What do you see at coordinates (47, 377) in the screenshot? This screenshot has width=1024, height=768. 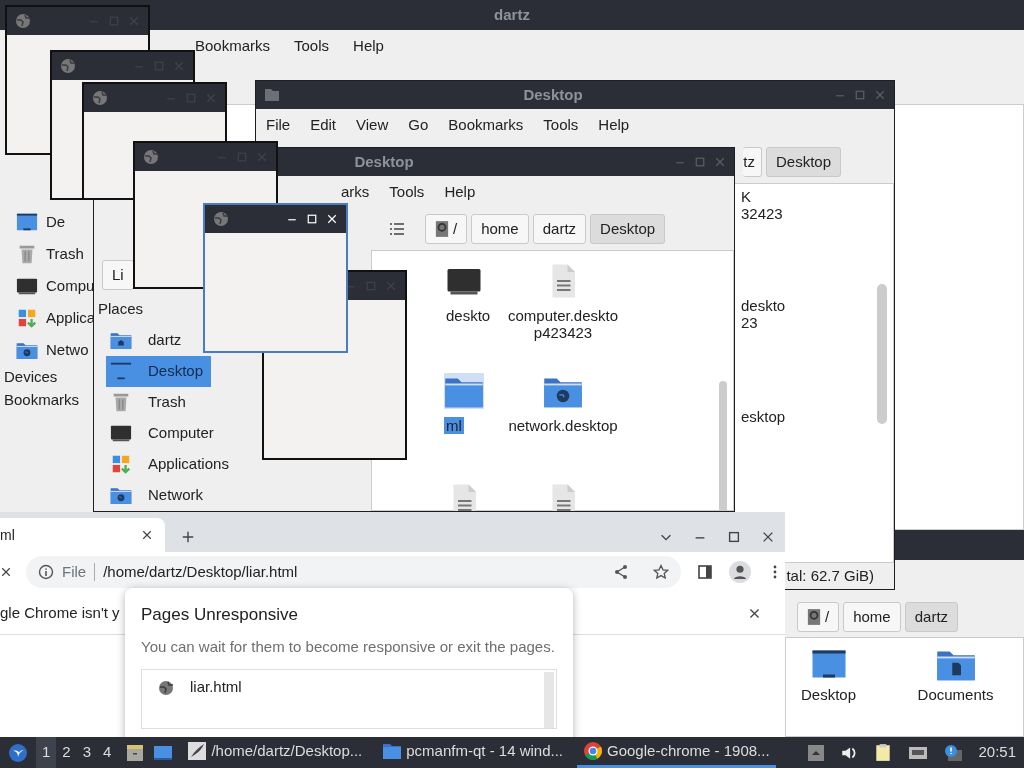 I see `sidebar-heading: Devices` at bounding box center [47, 377].